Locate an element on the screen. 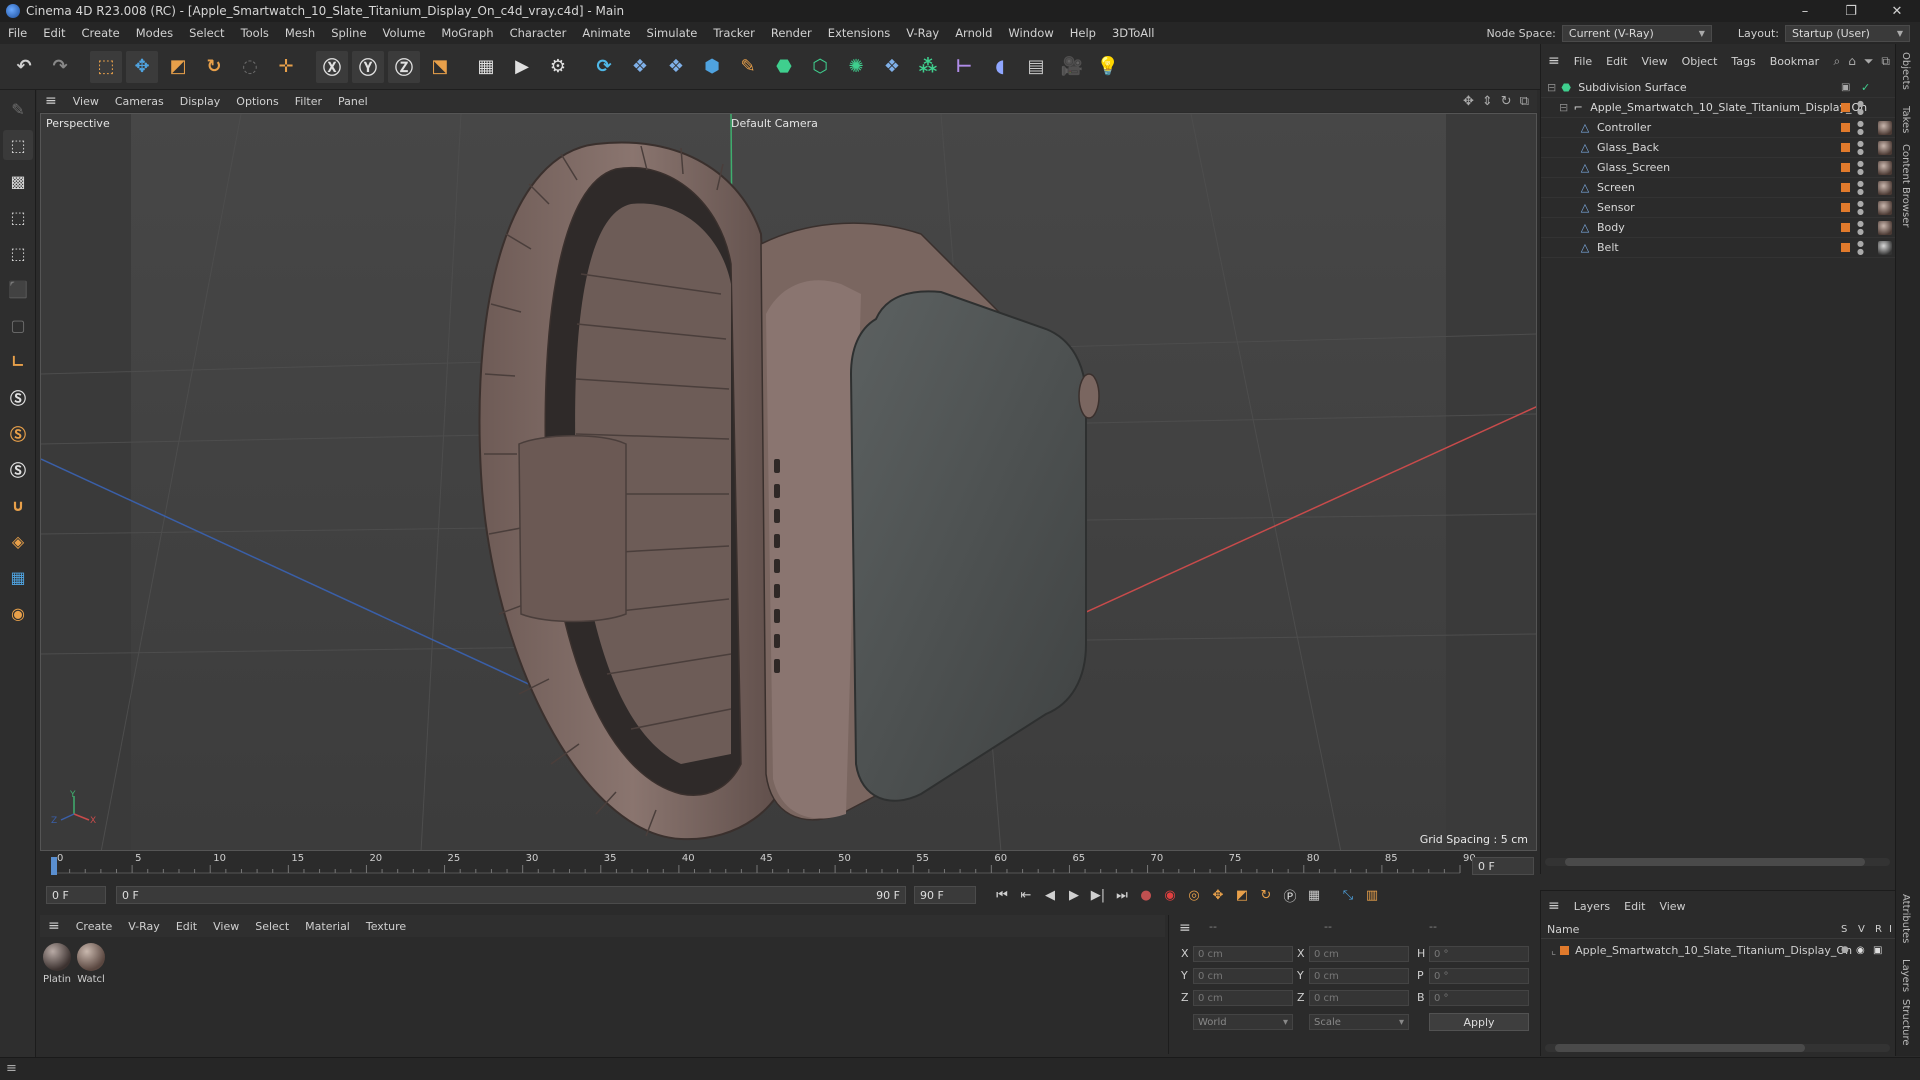 This screenshot has height=1080, width=1920. menu-mograph: MoGraph is located at coordinates (467, 33).